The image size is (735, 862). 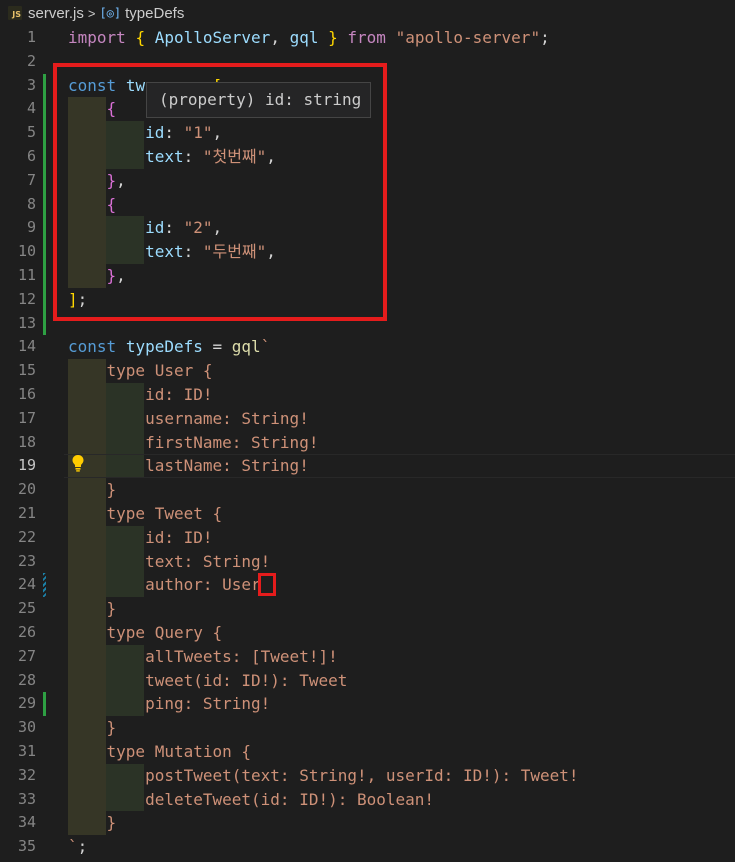 I want to click on code-text: author: User, so click(x=164, y=585).